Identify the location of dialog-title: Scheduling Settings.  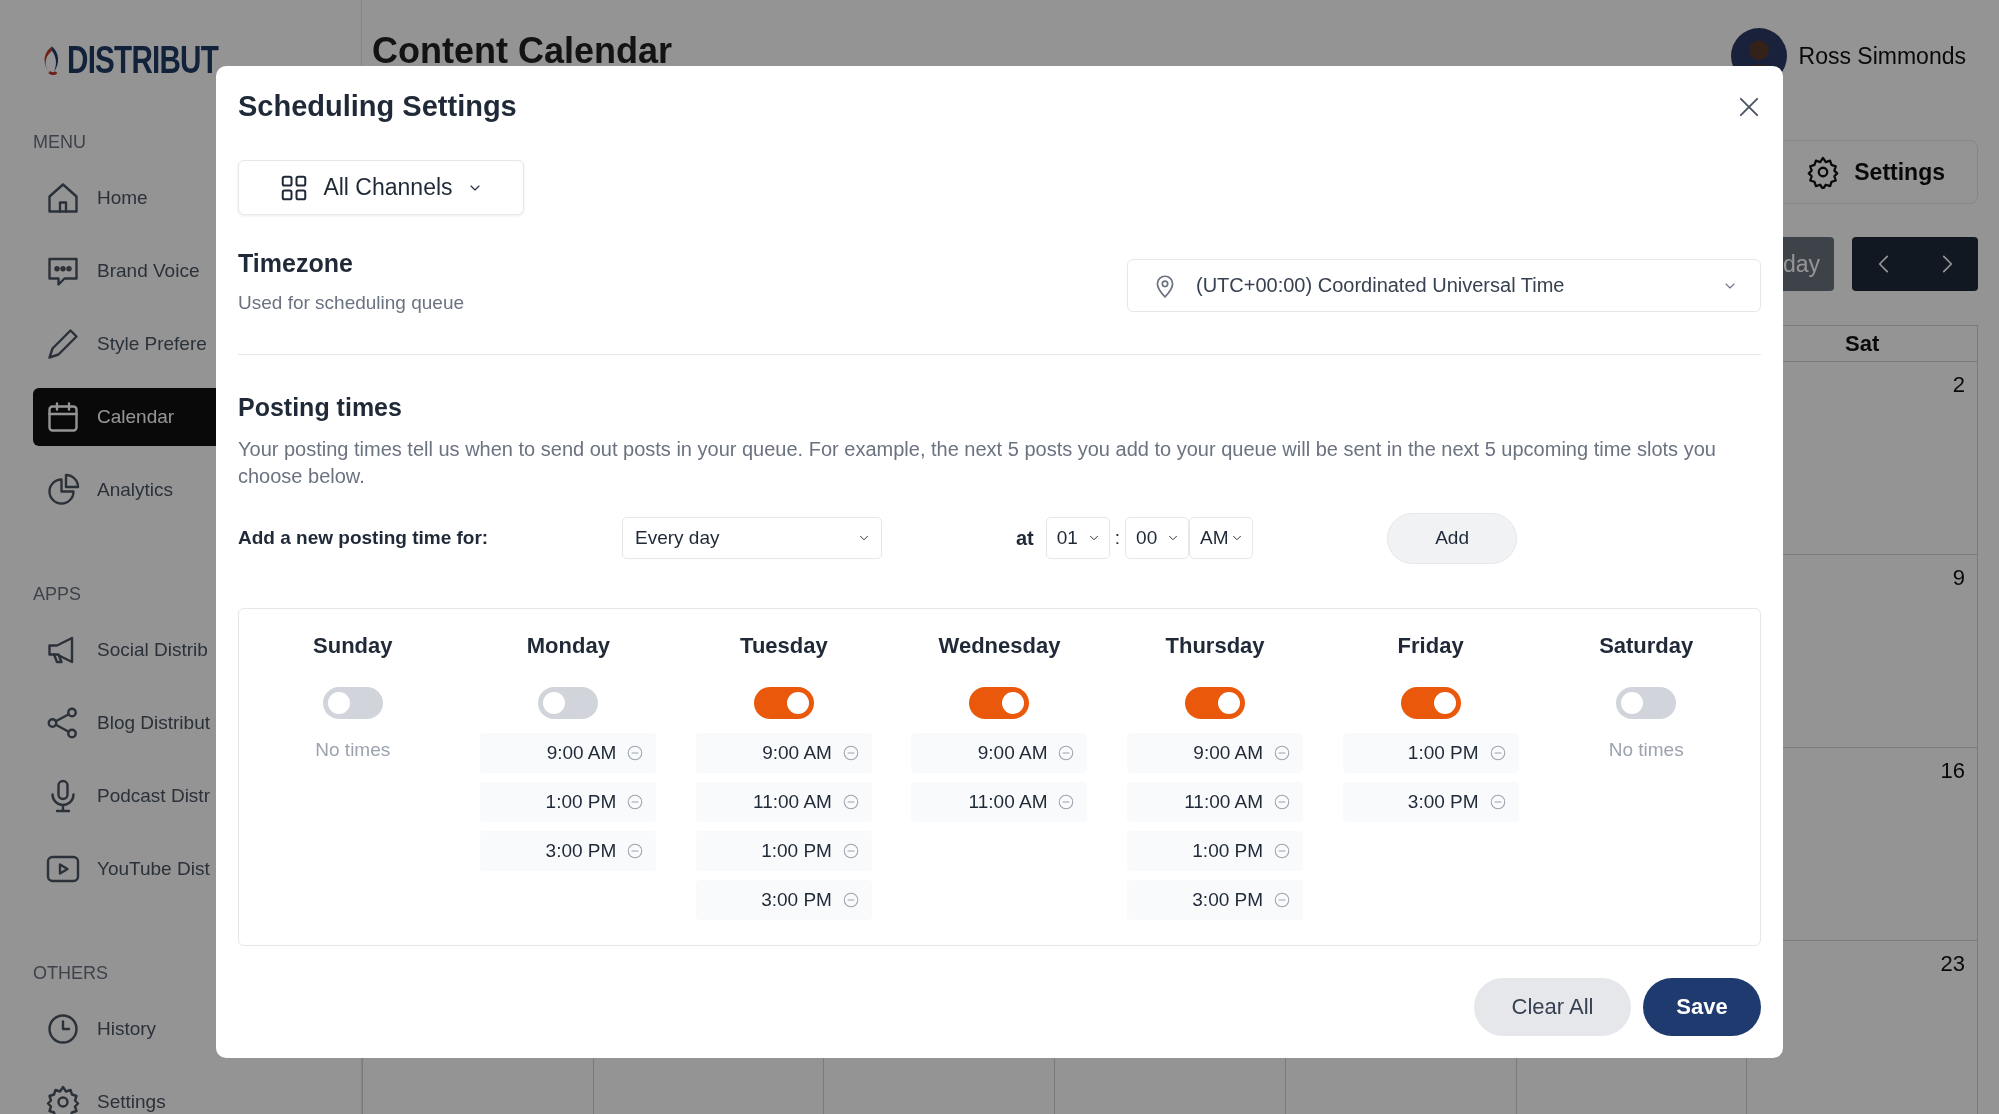
(377, 107).